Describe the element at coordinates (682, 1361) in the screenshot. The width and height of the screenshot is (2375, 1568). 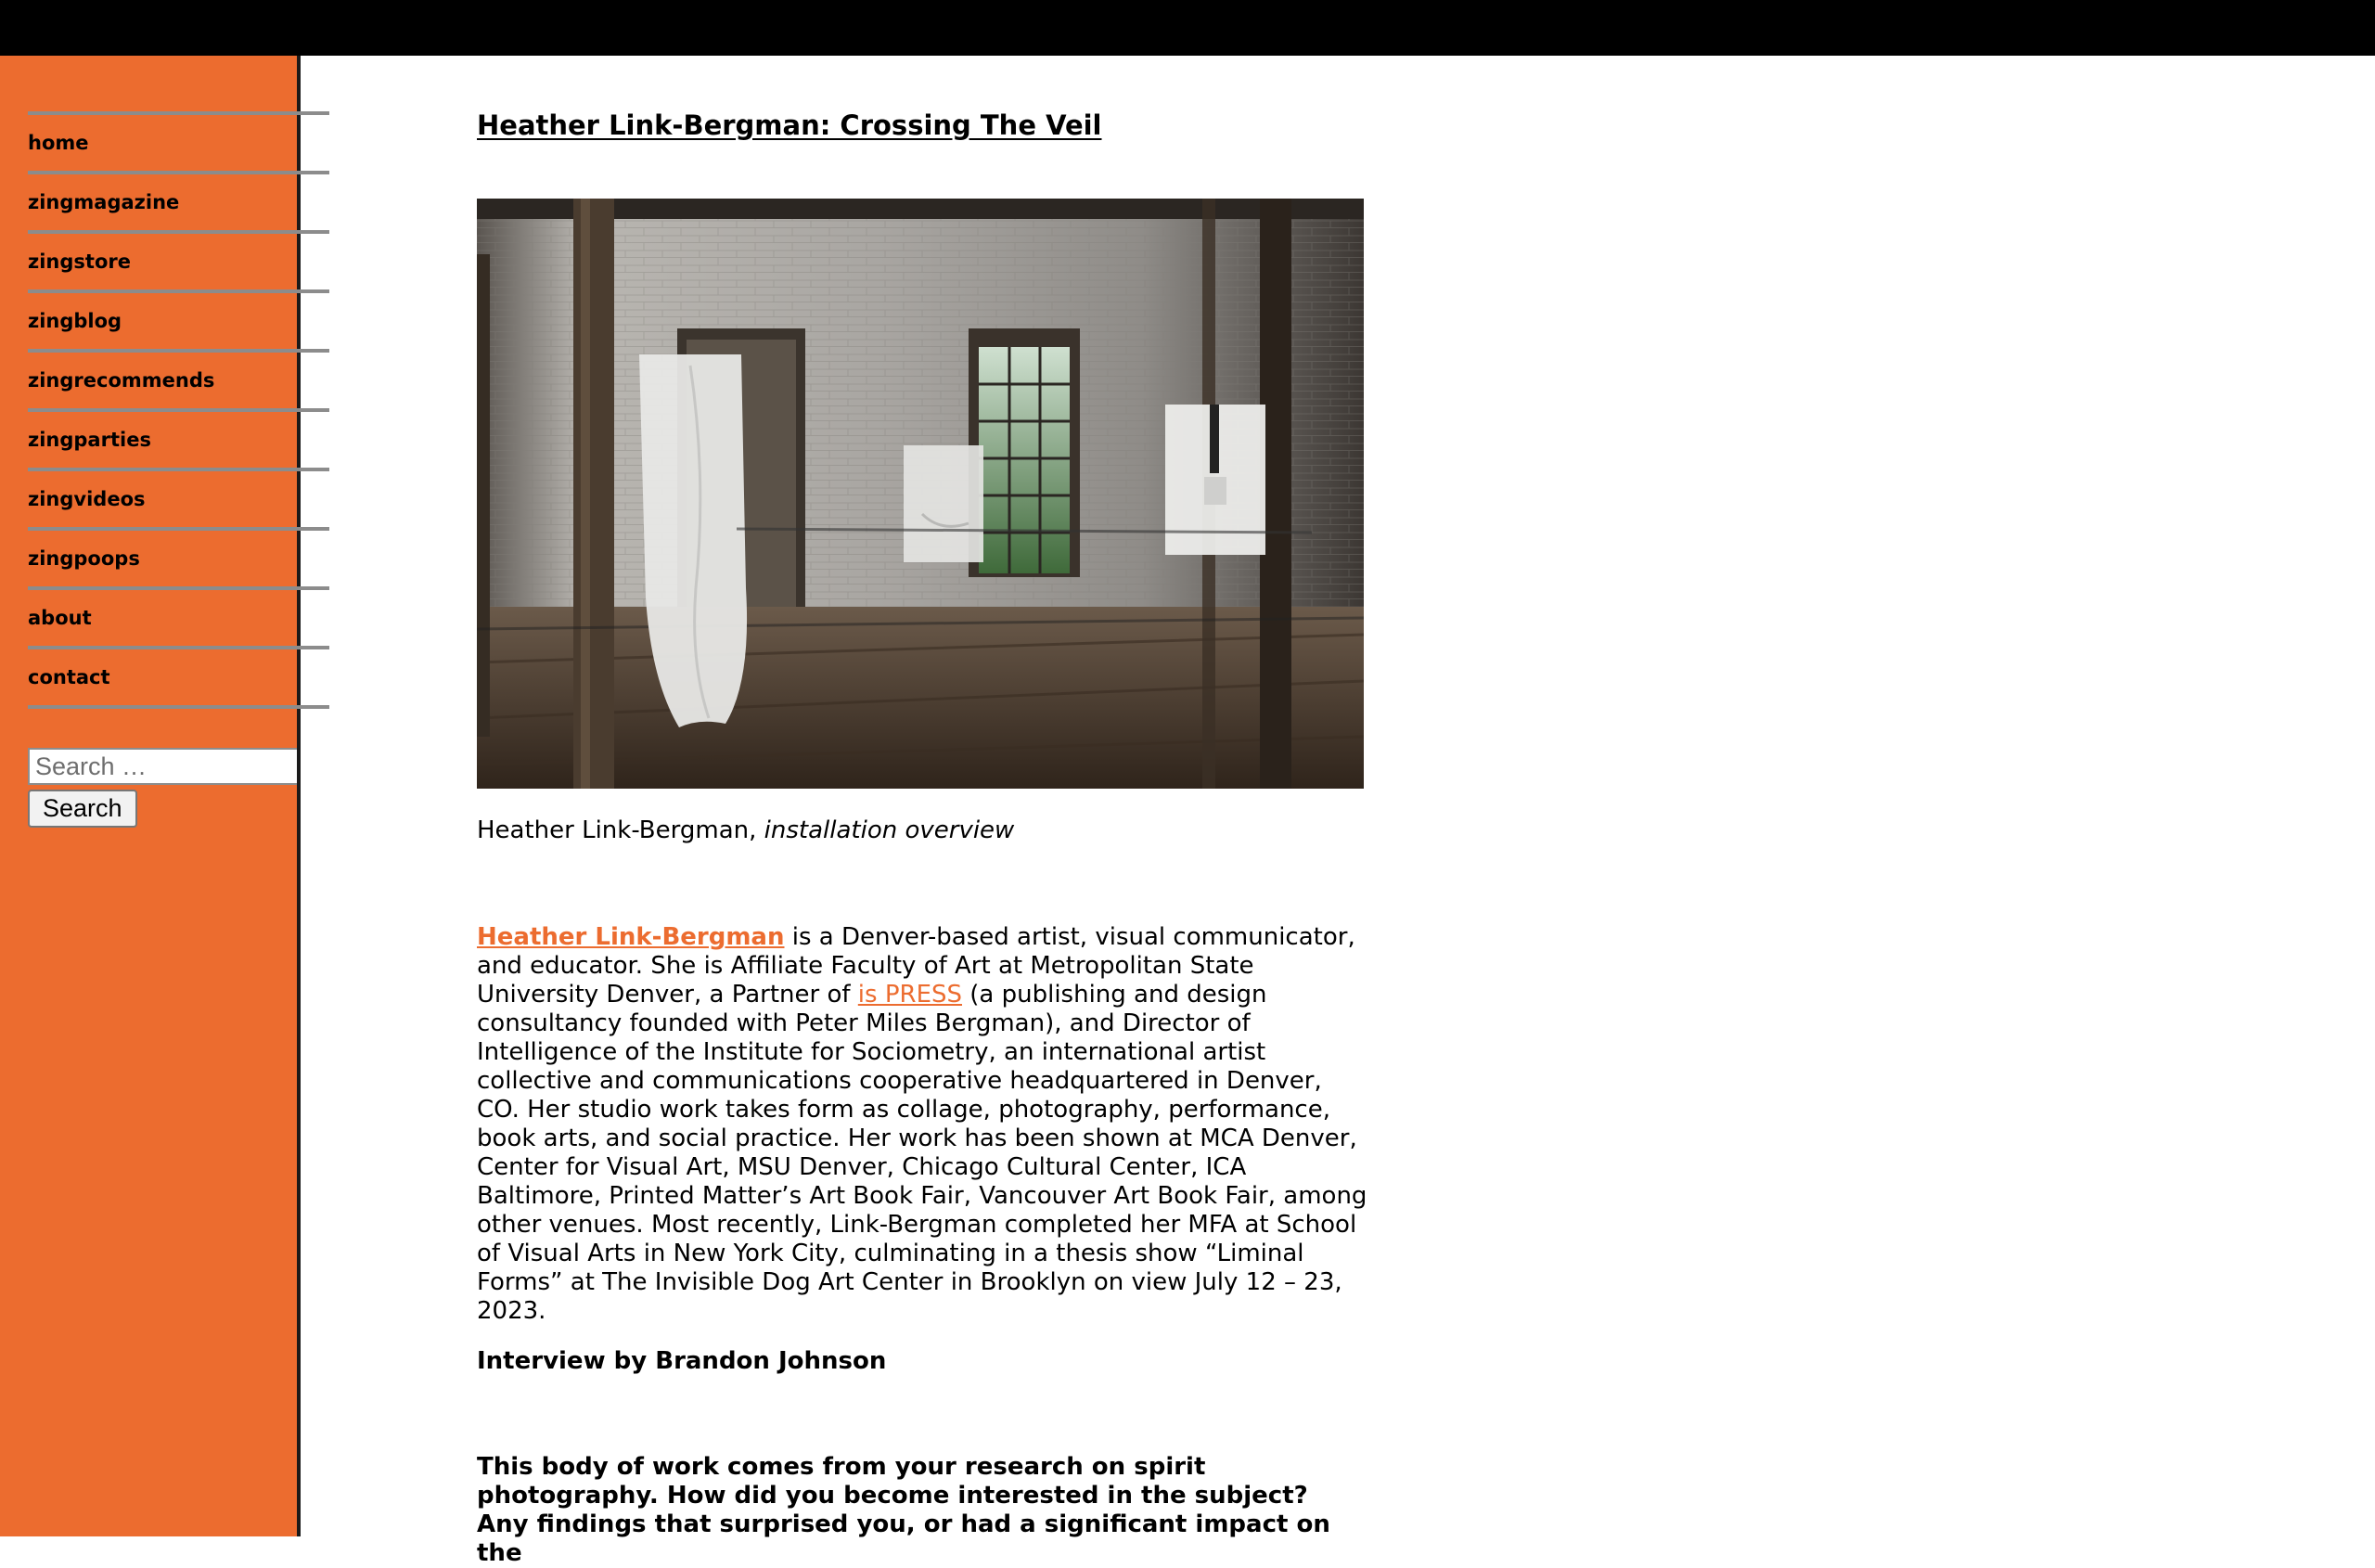
I see `interview-byline: Interview by Brandon Johnson` at that location.